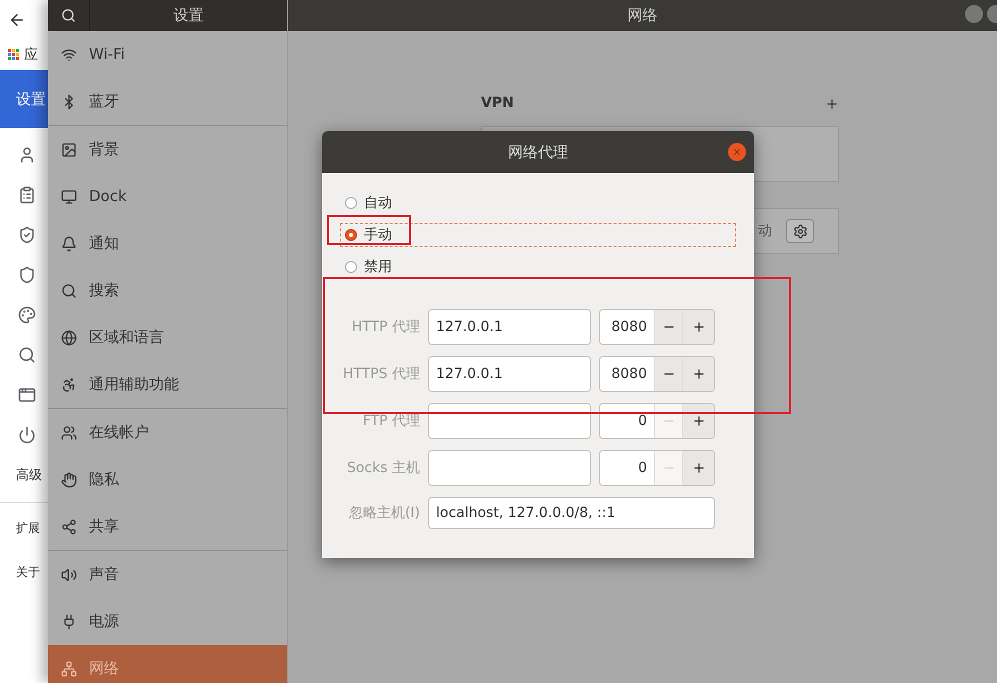 This screenshot has height=683, width=997. What do you see at coordinates (167, 432) in the screenshot?
I see `sidebar-item: 在线帐户` at bounding box center [167, 432].